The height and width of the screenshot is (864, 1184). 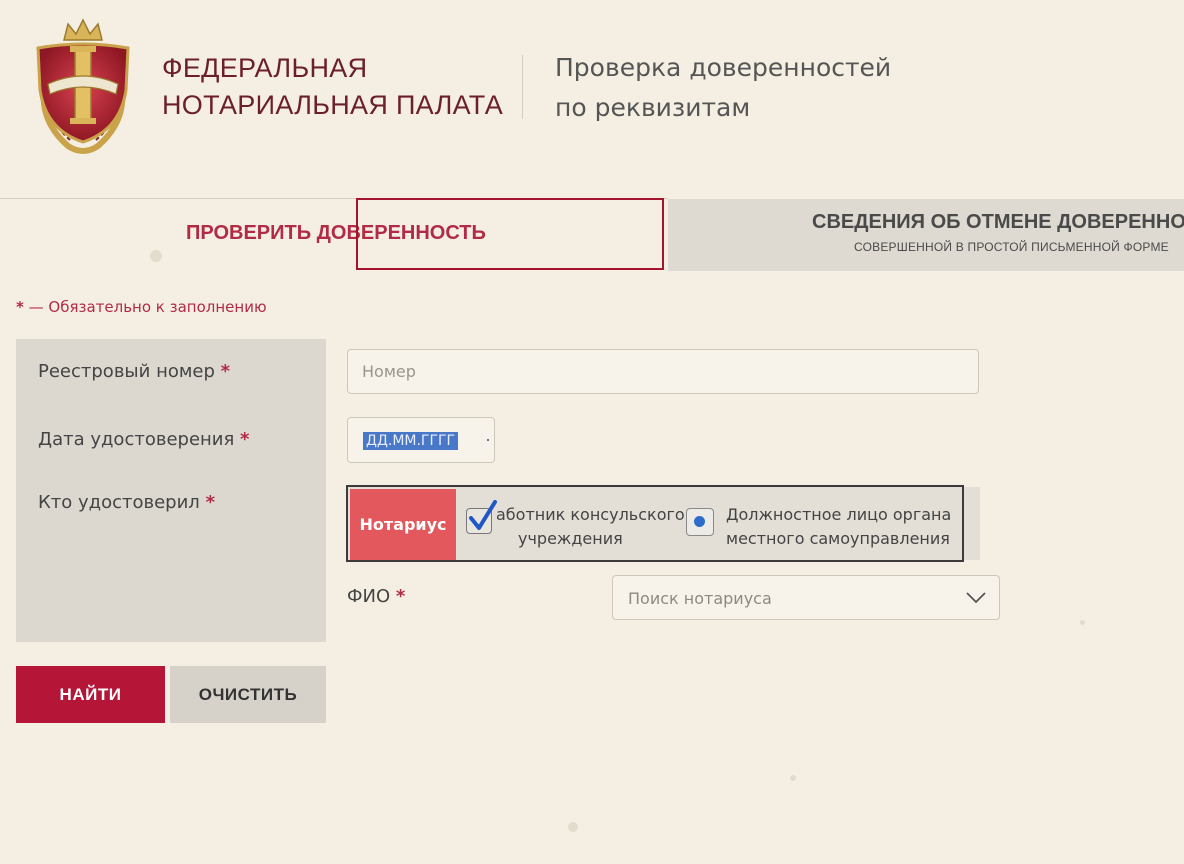 I want to click on certifier-group-extension, so click(x=972, y=523).